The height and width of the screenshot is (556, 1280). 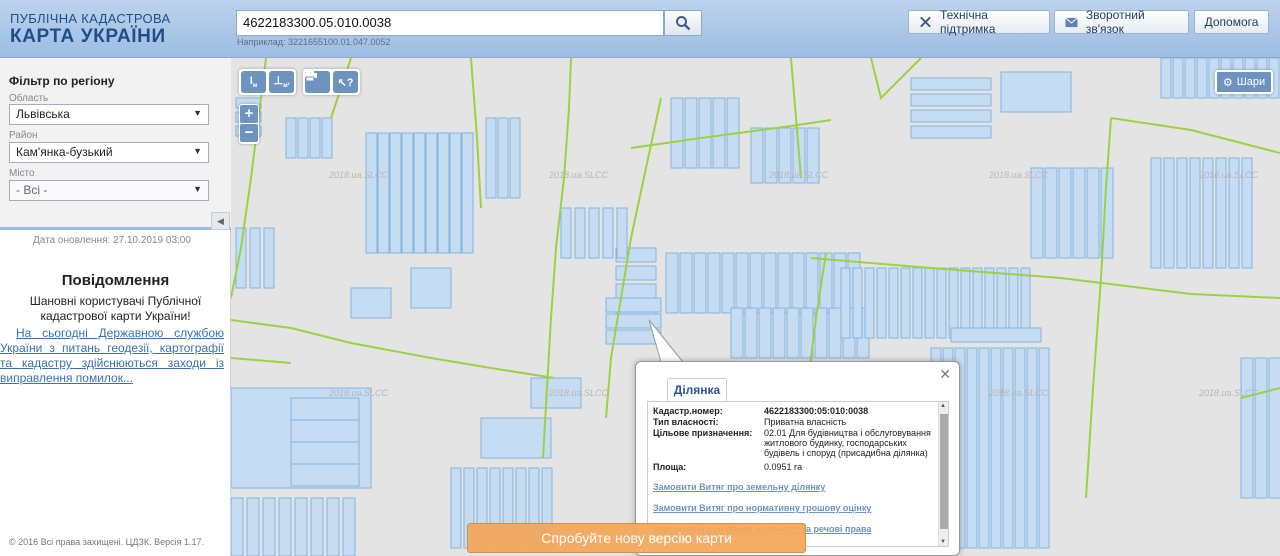 I want to click on tools-toolbar: ↖?, so click(x=331, y=82).